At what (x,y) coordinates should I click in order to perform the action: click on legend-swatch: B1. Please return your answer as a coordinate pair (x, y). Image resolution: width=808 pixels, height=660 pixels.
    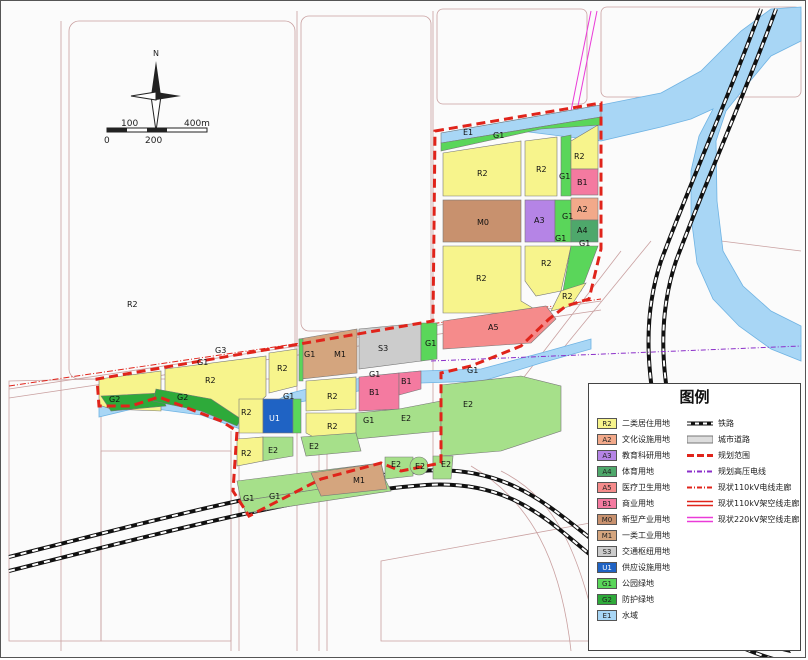
    Looking at the image, I should click on (607, 503).